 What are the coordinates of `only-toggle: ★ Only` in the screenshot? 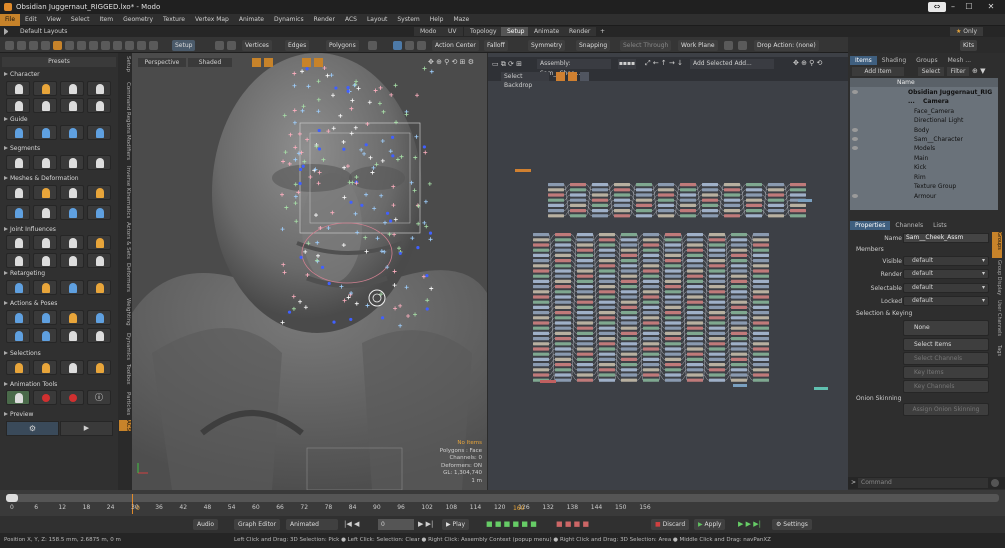 It's located at (967, 31).